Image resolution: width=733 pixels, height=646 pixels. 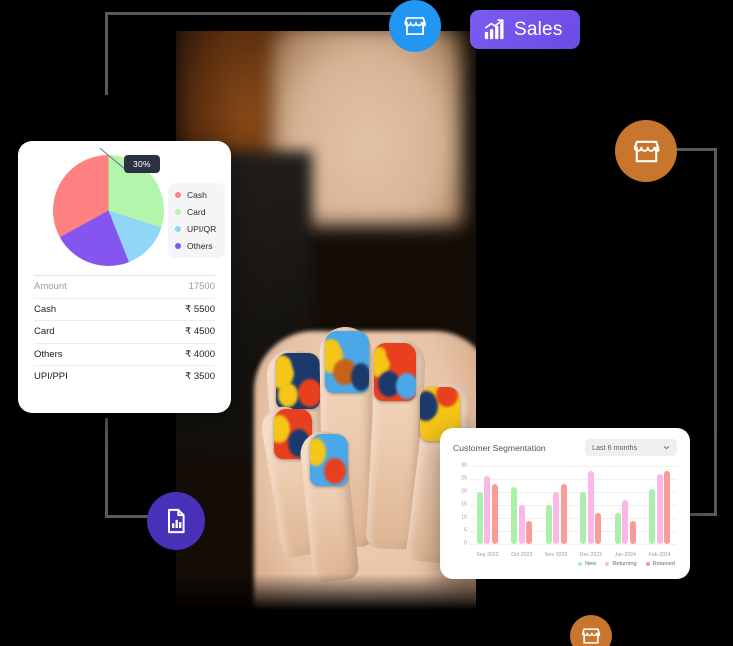 What do you see at coordinates (200, 332) in the screenshot?
I see `row-value: ₹ 4500` at bounding box center [200, 332].